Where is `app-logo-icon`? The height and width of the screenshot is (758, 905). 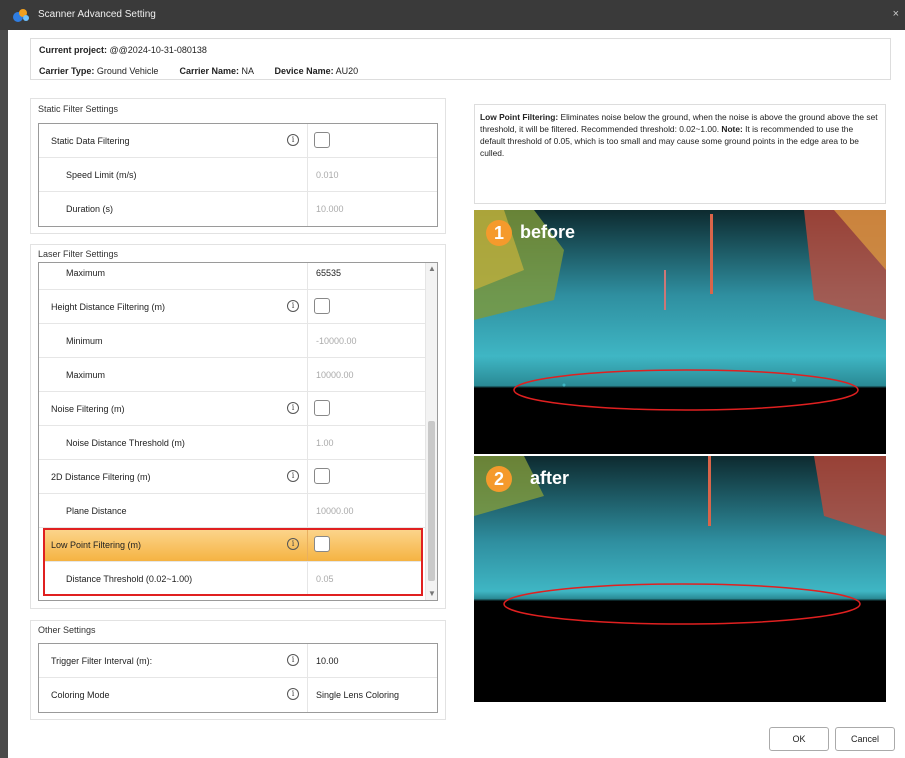
app-logo-icon is located at coordinates (21, 15).